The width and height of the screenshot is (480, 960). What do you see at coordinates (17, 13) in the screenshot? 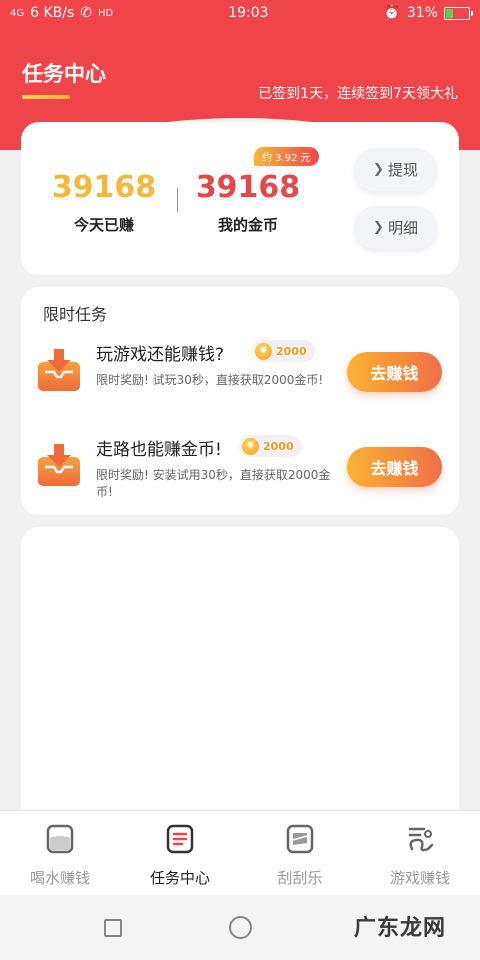
I see `signal-indicator: 4G` at bounding box center [17, 13].